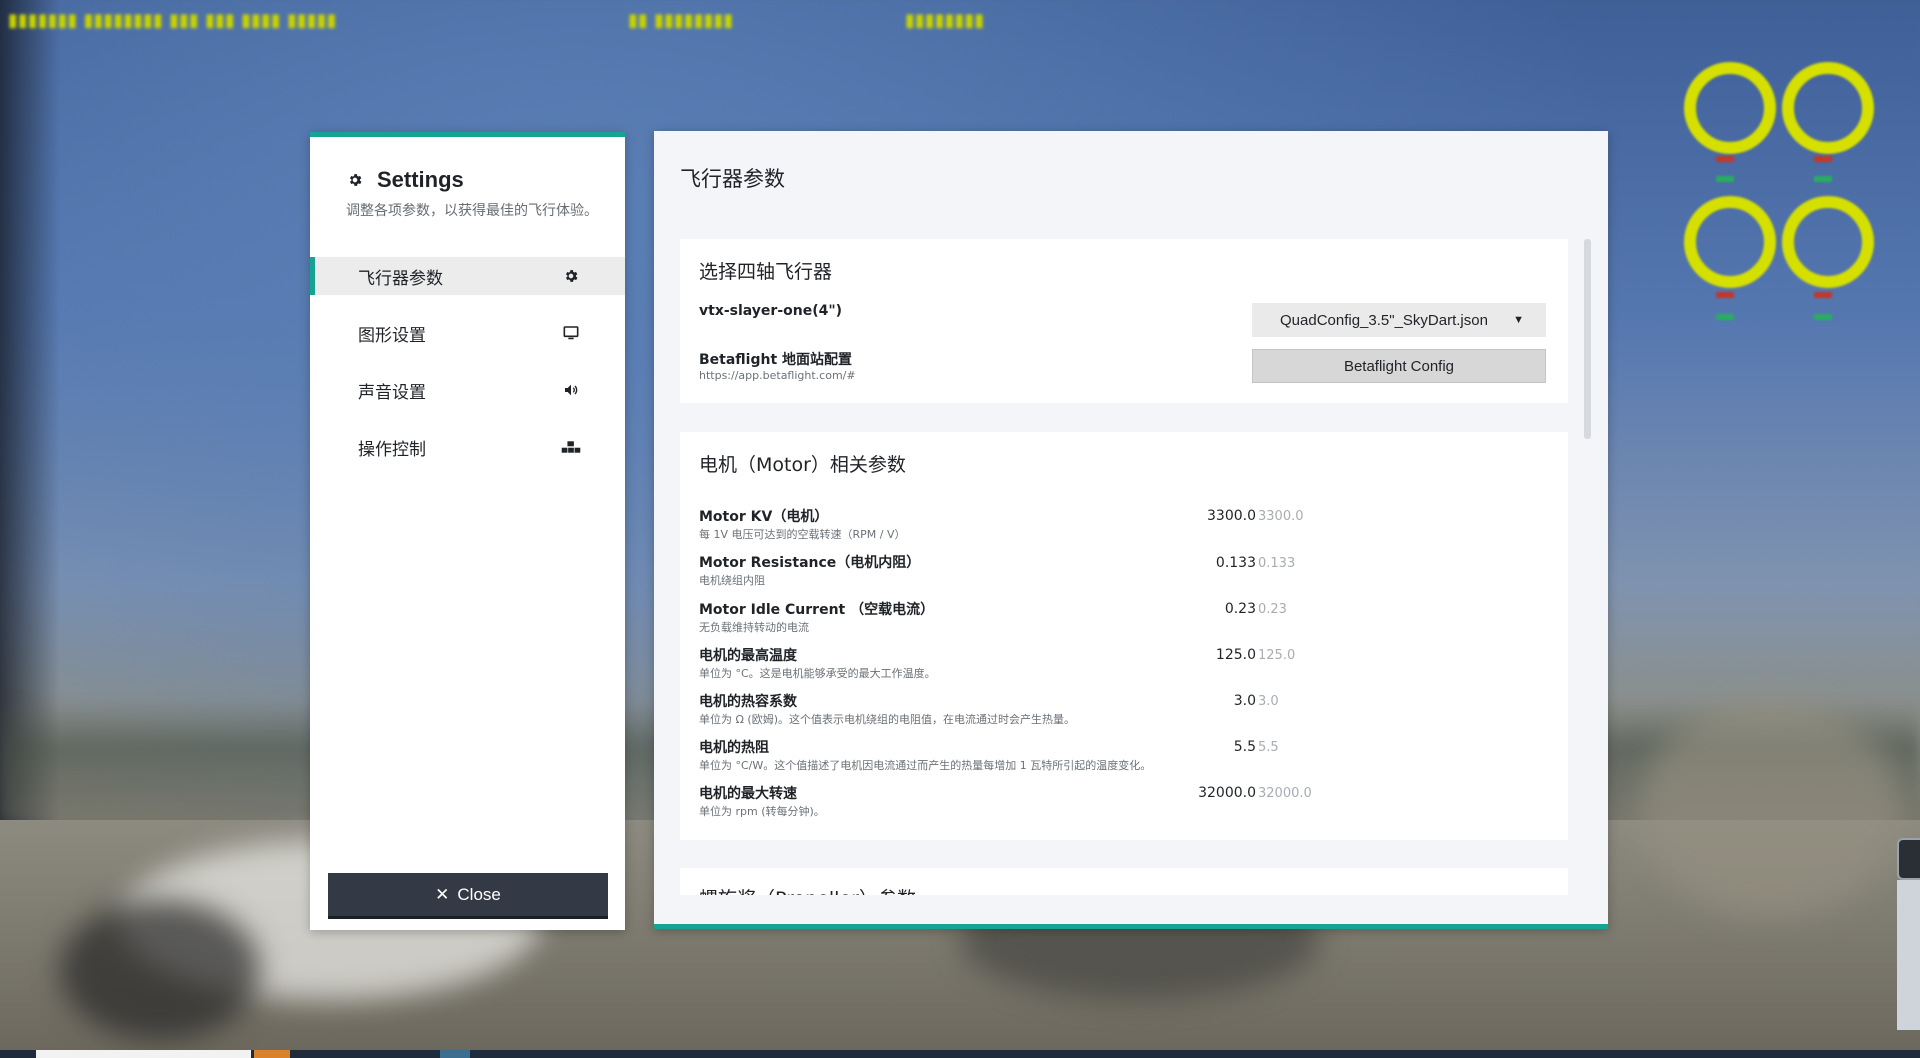  I want to click on edge-overlay-widget, so click(1908, 859).